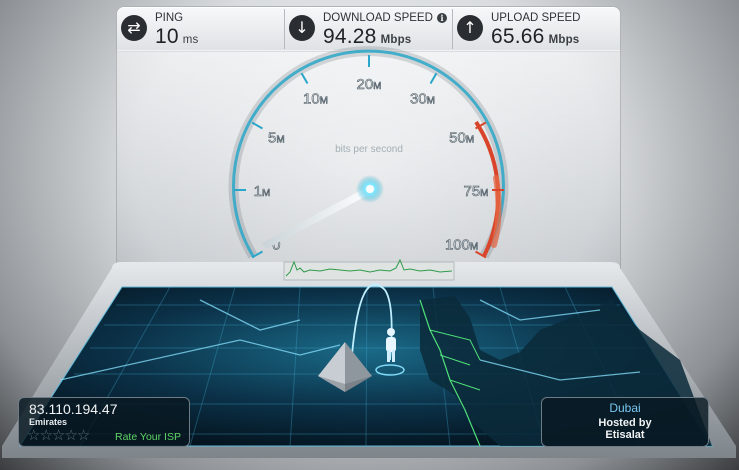 The image size is (739, 470). I want to click on gauge-tick-label: 5M, so click(276, 138).